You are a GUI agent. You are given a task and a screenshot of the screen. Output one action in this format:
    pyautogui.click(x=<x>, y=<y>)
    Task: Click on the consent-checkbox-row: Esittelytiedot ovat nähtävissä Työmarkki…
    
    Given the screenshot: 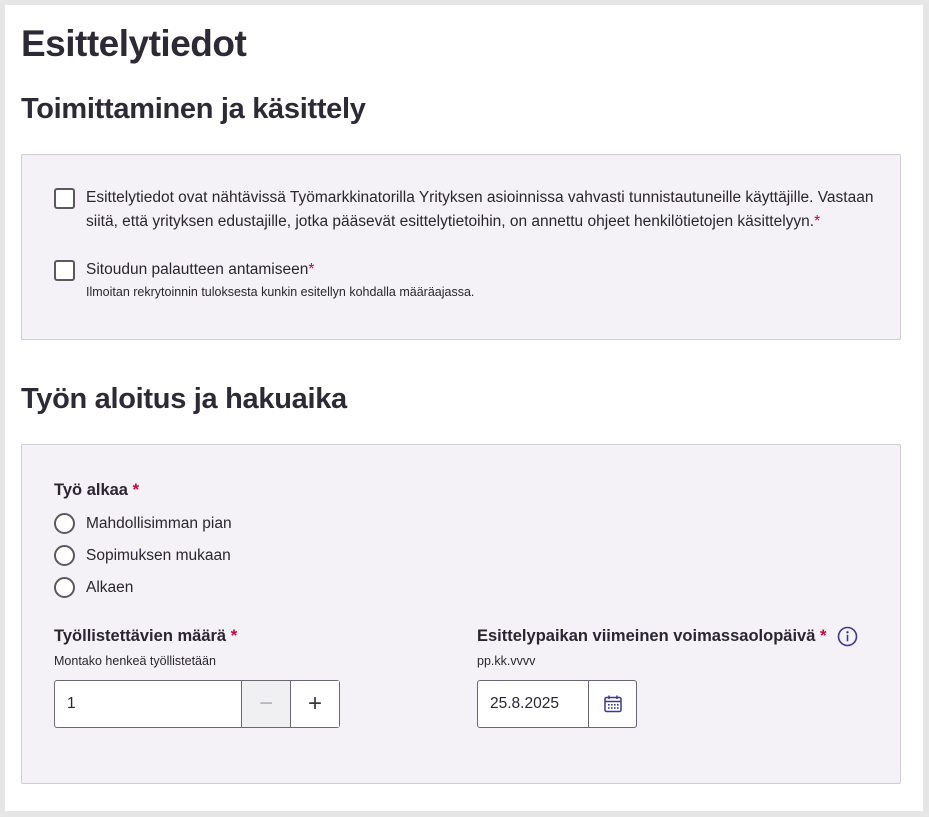 What is the action you would take?
    pyautogui.click(x=465, y=210)
    